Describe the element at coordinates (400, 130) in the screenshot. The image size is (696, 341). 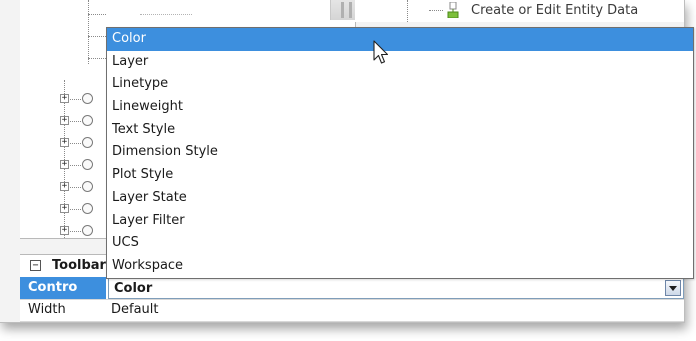
I see `dropdown-item-text-style: Text Style` at that location.